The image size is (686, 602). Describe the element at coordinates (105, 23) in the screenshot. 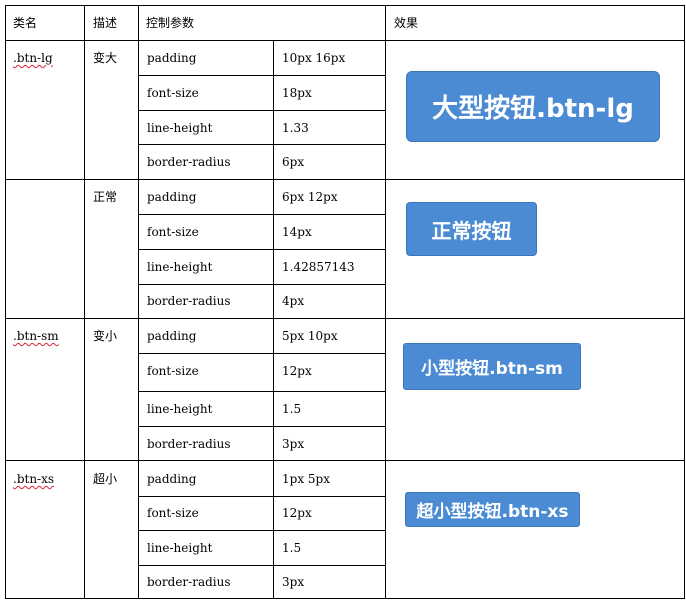

I see `header-description: 描述` at that location.